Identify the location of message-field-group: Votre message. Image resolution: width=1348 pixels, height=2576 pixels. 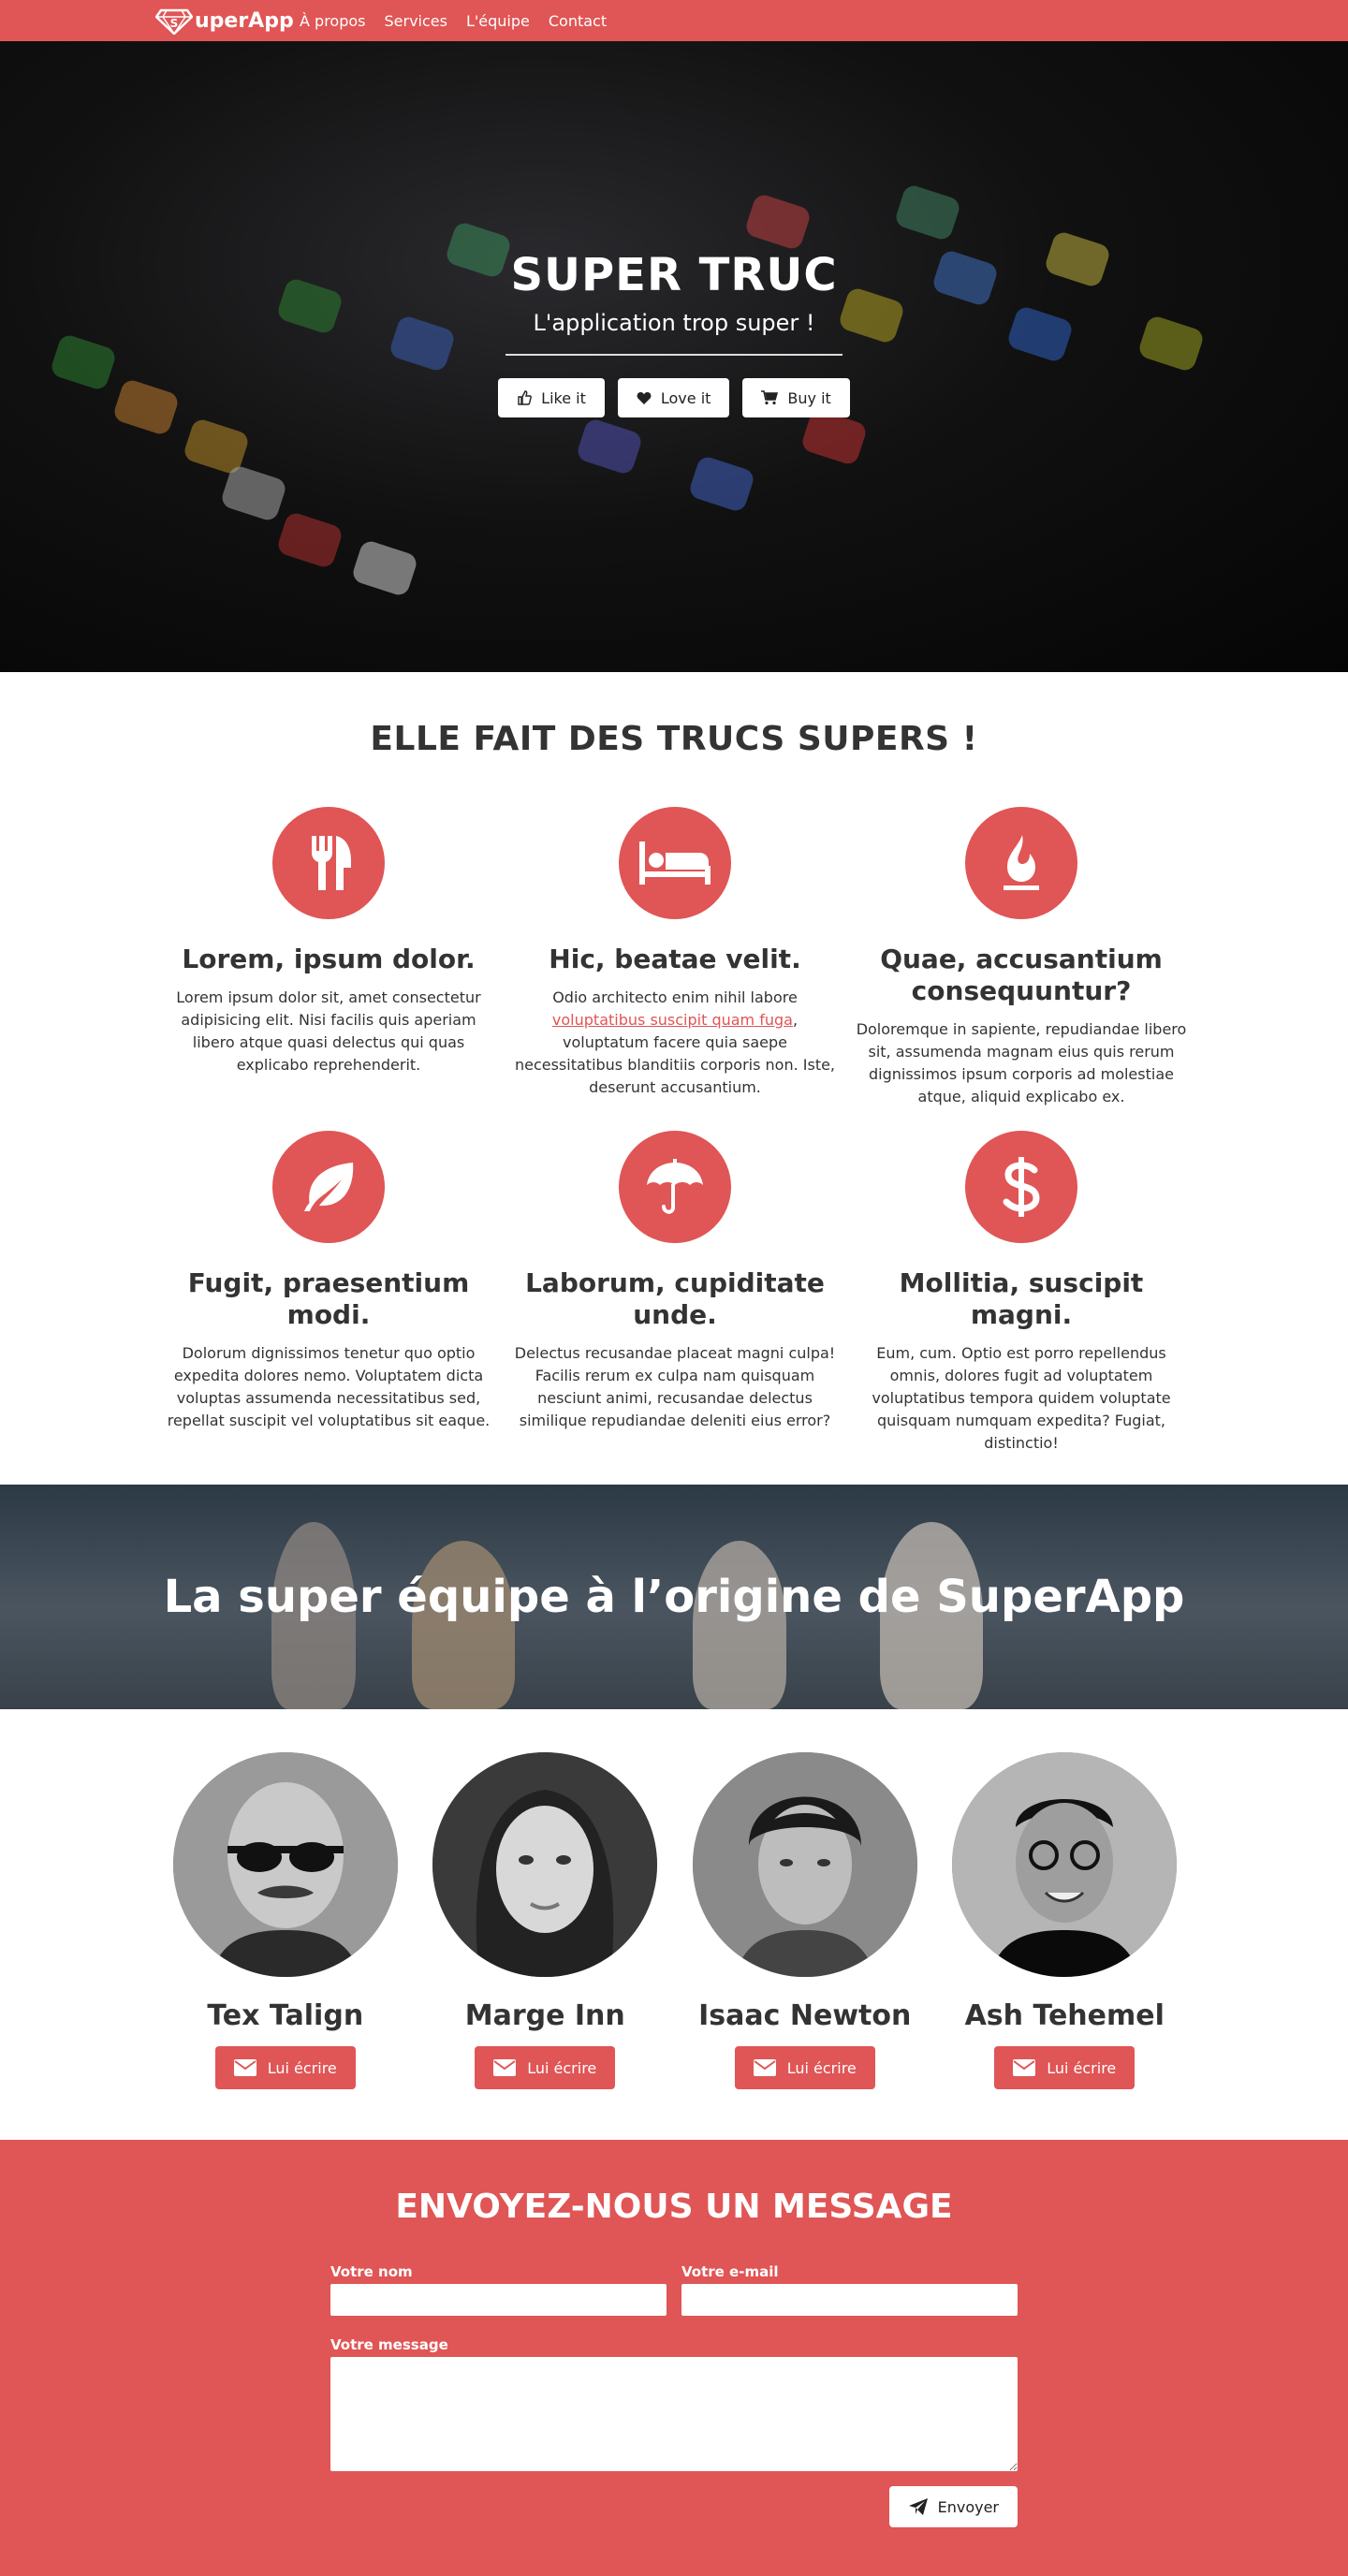
(674, 2405).